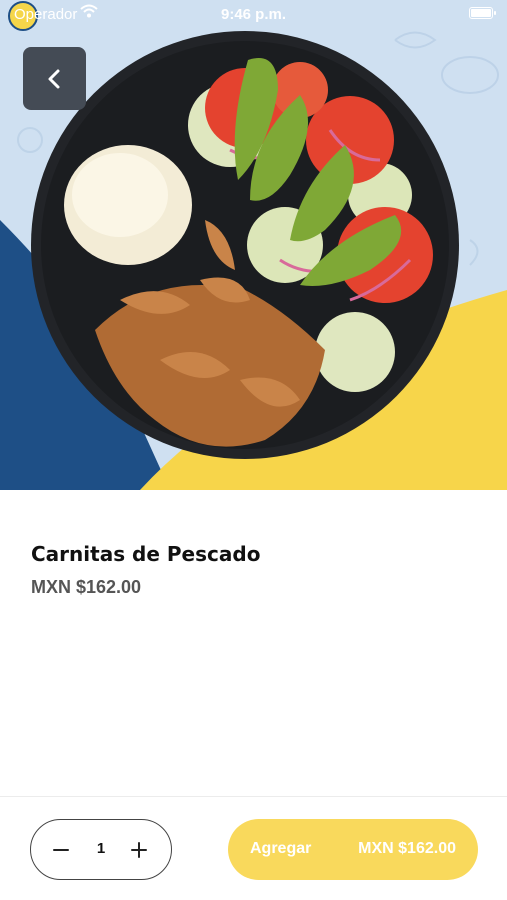 The image size is (507, 900). I want to click on decrease-quantity-button, so click(61, 850).